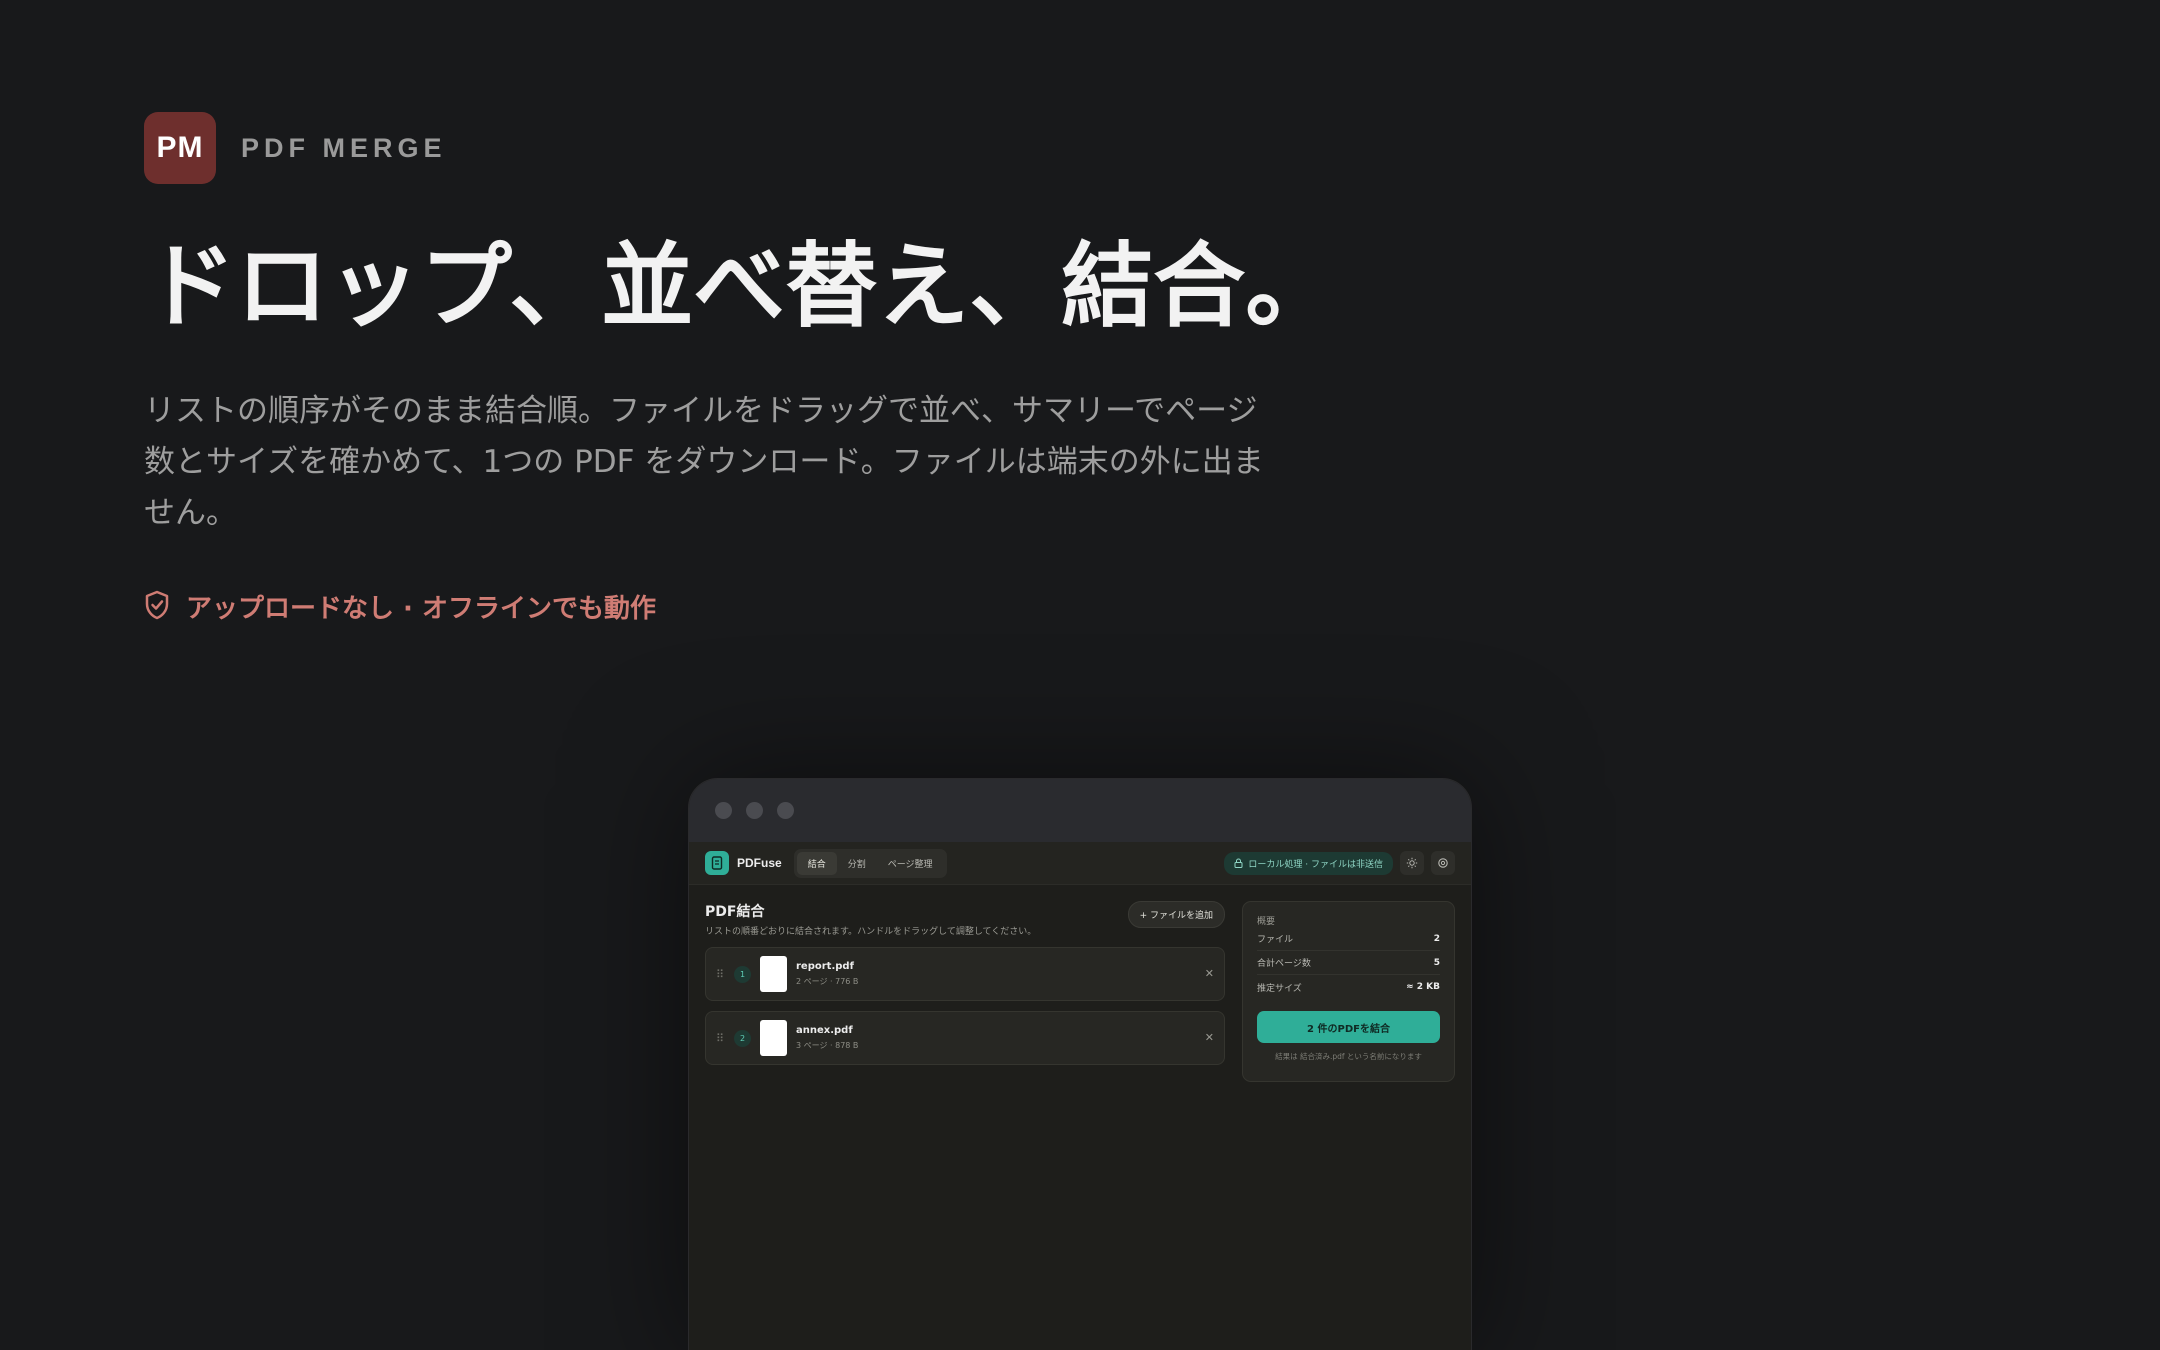 This screenshot has width=2160, height=1350. What do you see at coordinates (965, 1038) in the screenshot?
I see `file-row: ⠿ 2 annex.pdf 3 ページ · 878 B ✕` at bounding box center [965, 1038].